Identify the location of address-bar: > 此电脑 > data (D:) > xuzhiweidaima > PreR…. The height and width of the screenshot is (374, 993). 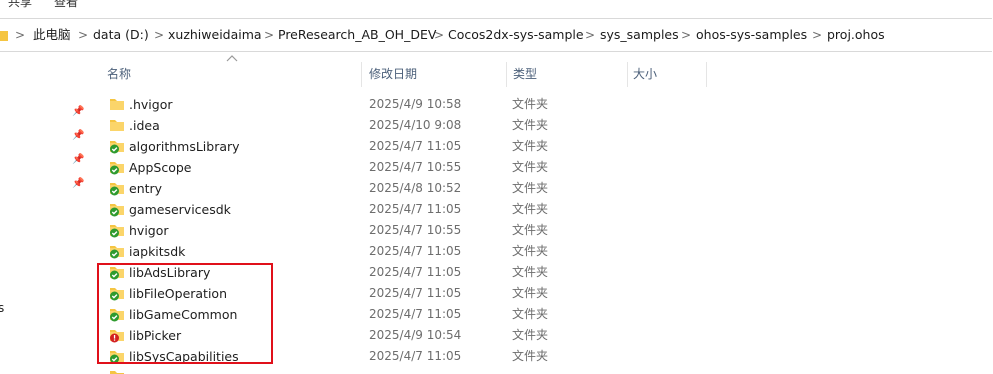
(496, 35).